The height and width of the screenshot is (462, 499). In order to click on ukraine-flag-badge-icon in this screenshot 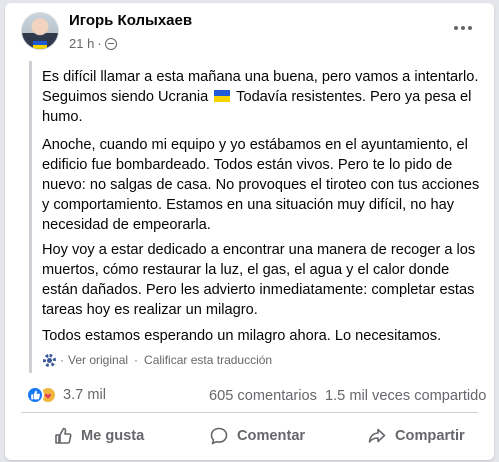, I will do `click(40, 45)`.